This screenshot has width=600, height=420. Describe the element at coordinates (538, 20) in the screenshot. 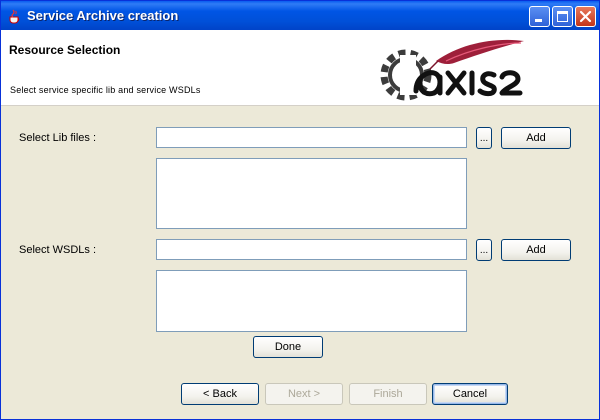

I see `minimize-icon` at that location.